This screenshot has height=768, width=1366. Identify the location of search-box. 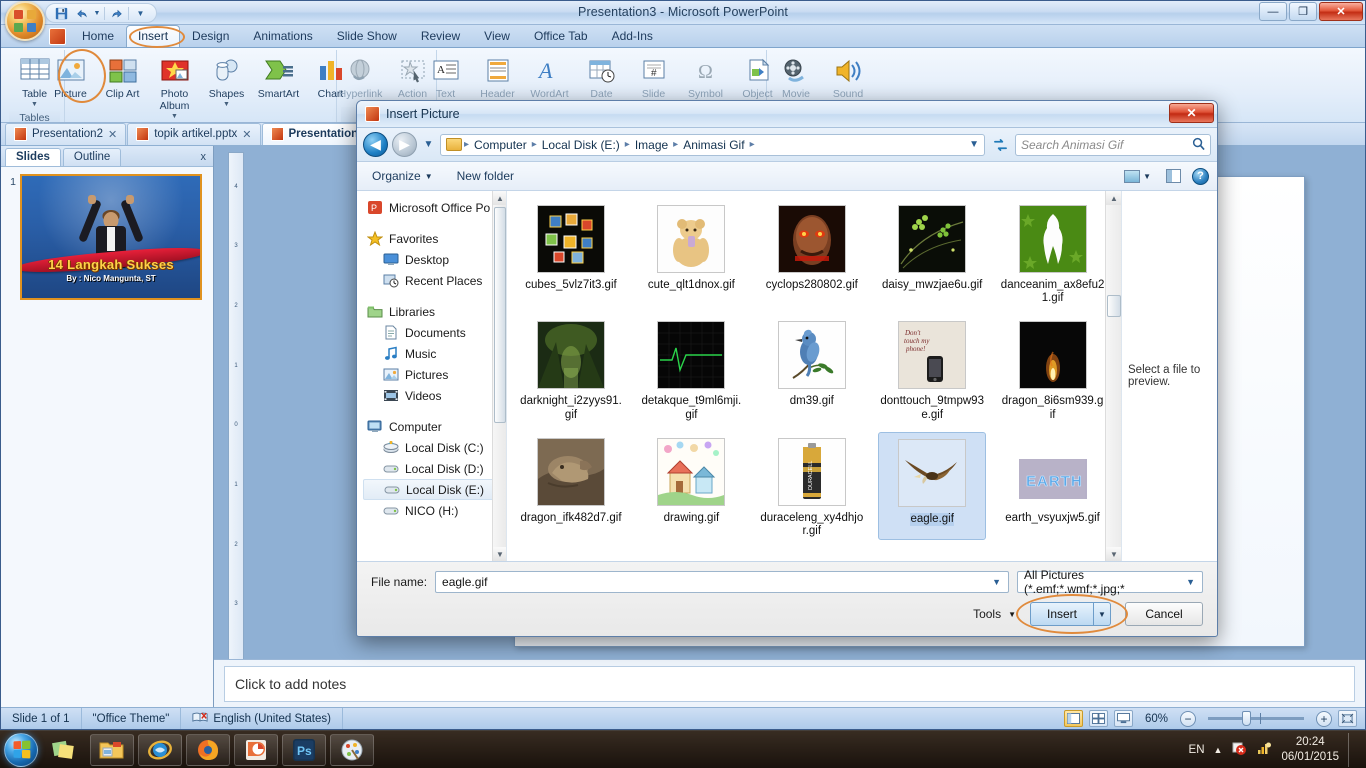
(1113, 144).